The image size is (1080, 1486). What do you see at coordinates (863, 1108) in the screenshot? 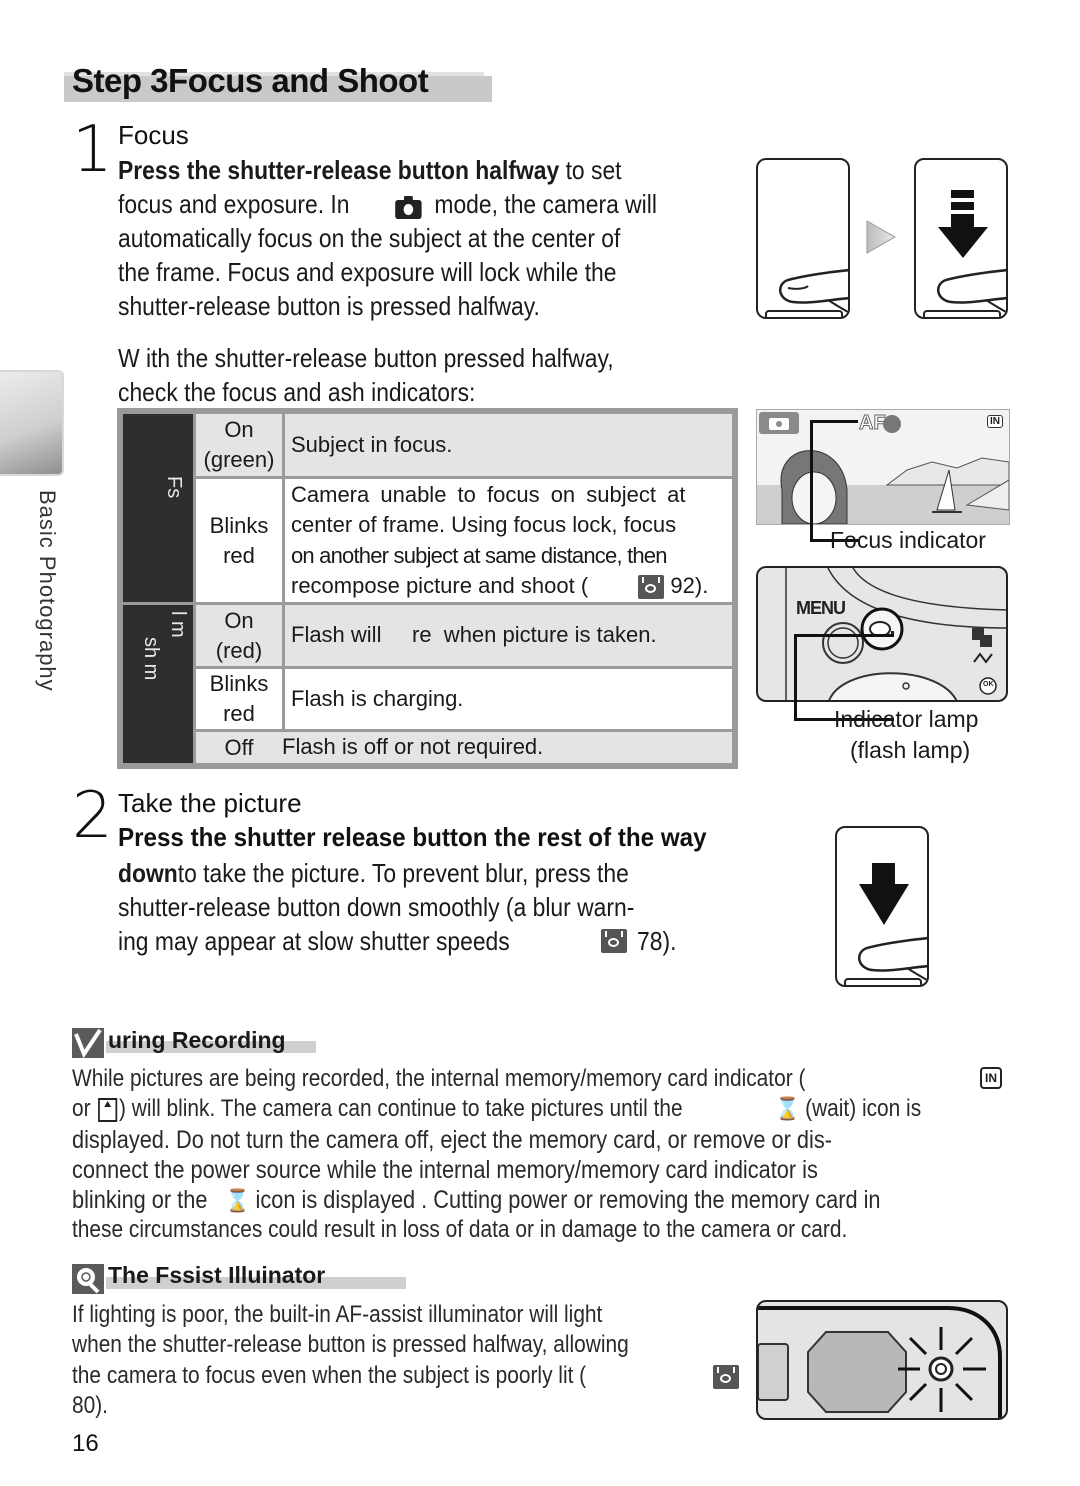
I see `text: (wait) icon is` at bounding box center [863, 1108].